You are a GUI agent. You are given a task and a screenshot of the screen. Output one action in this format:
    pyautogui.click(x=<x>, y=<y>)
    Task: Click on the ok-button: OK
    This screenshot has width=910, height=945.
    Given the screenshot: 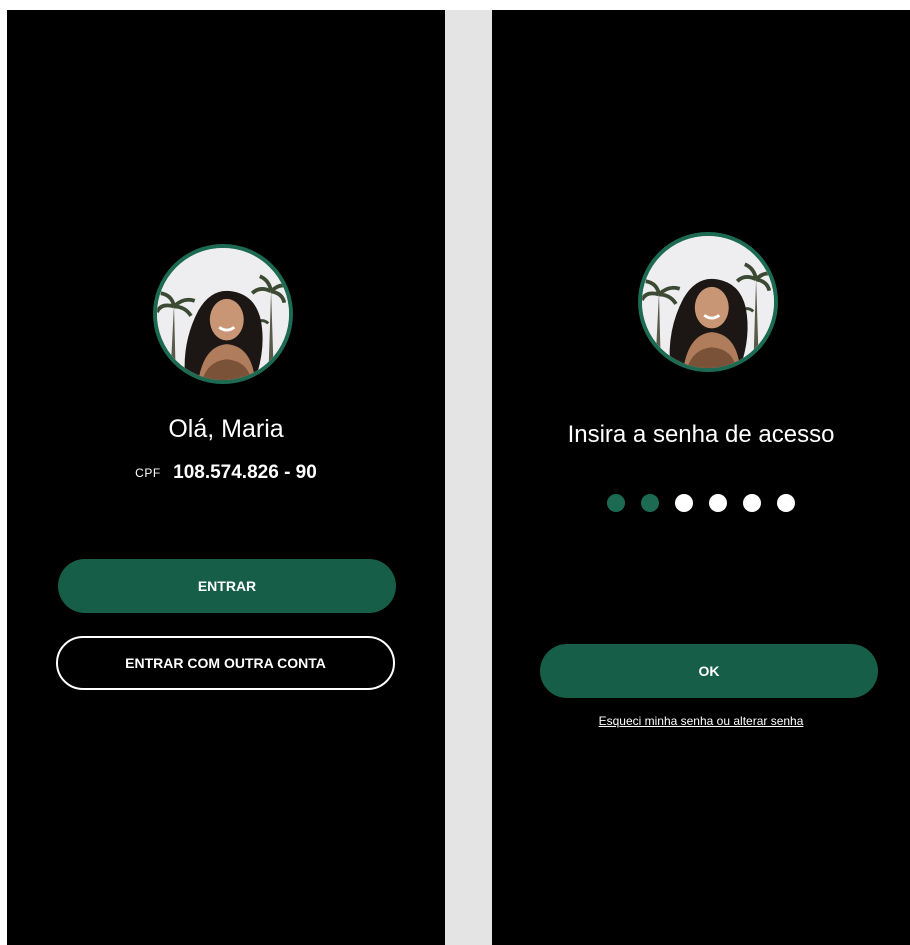 What is the action you would take?
    pyautogui.click(x=709, y=671)
    